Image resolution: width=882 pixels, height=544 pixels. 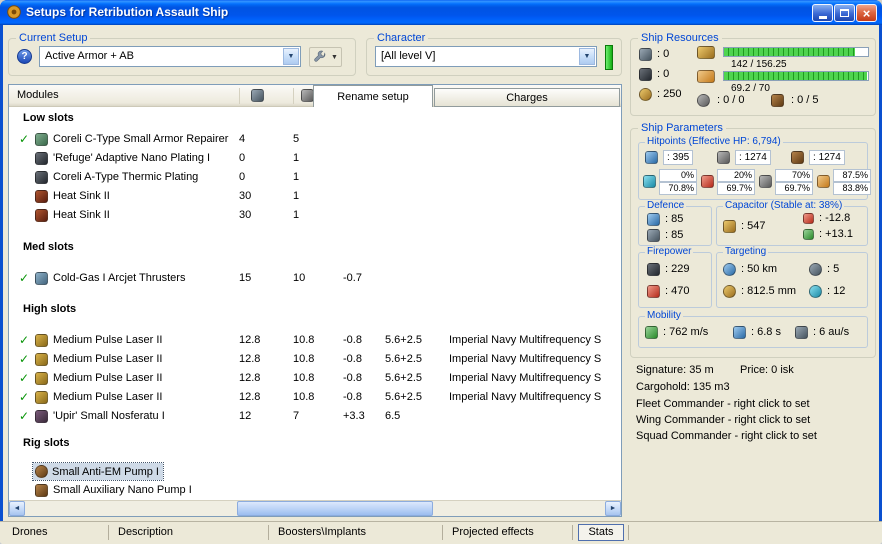 What do you see at coordinates (170, 56) in the screenshot?
I see `setup-select: Active Armor + AB ▼` at bounding box center [170, 56].